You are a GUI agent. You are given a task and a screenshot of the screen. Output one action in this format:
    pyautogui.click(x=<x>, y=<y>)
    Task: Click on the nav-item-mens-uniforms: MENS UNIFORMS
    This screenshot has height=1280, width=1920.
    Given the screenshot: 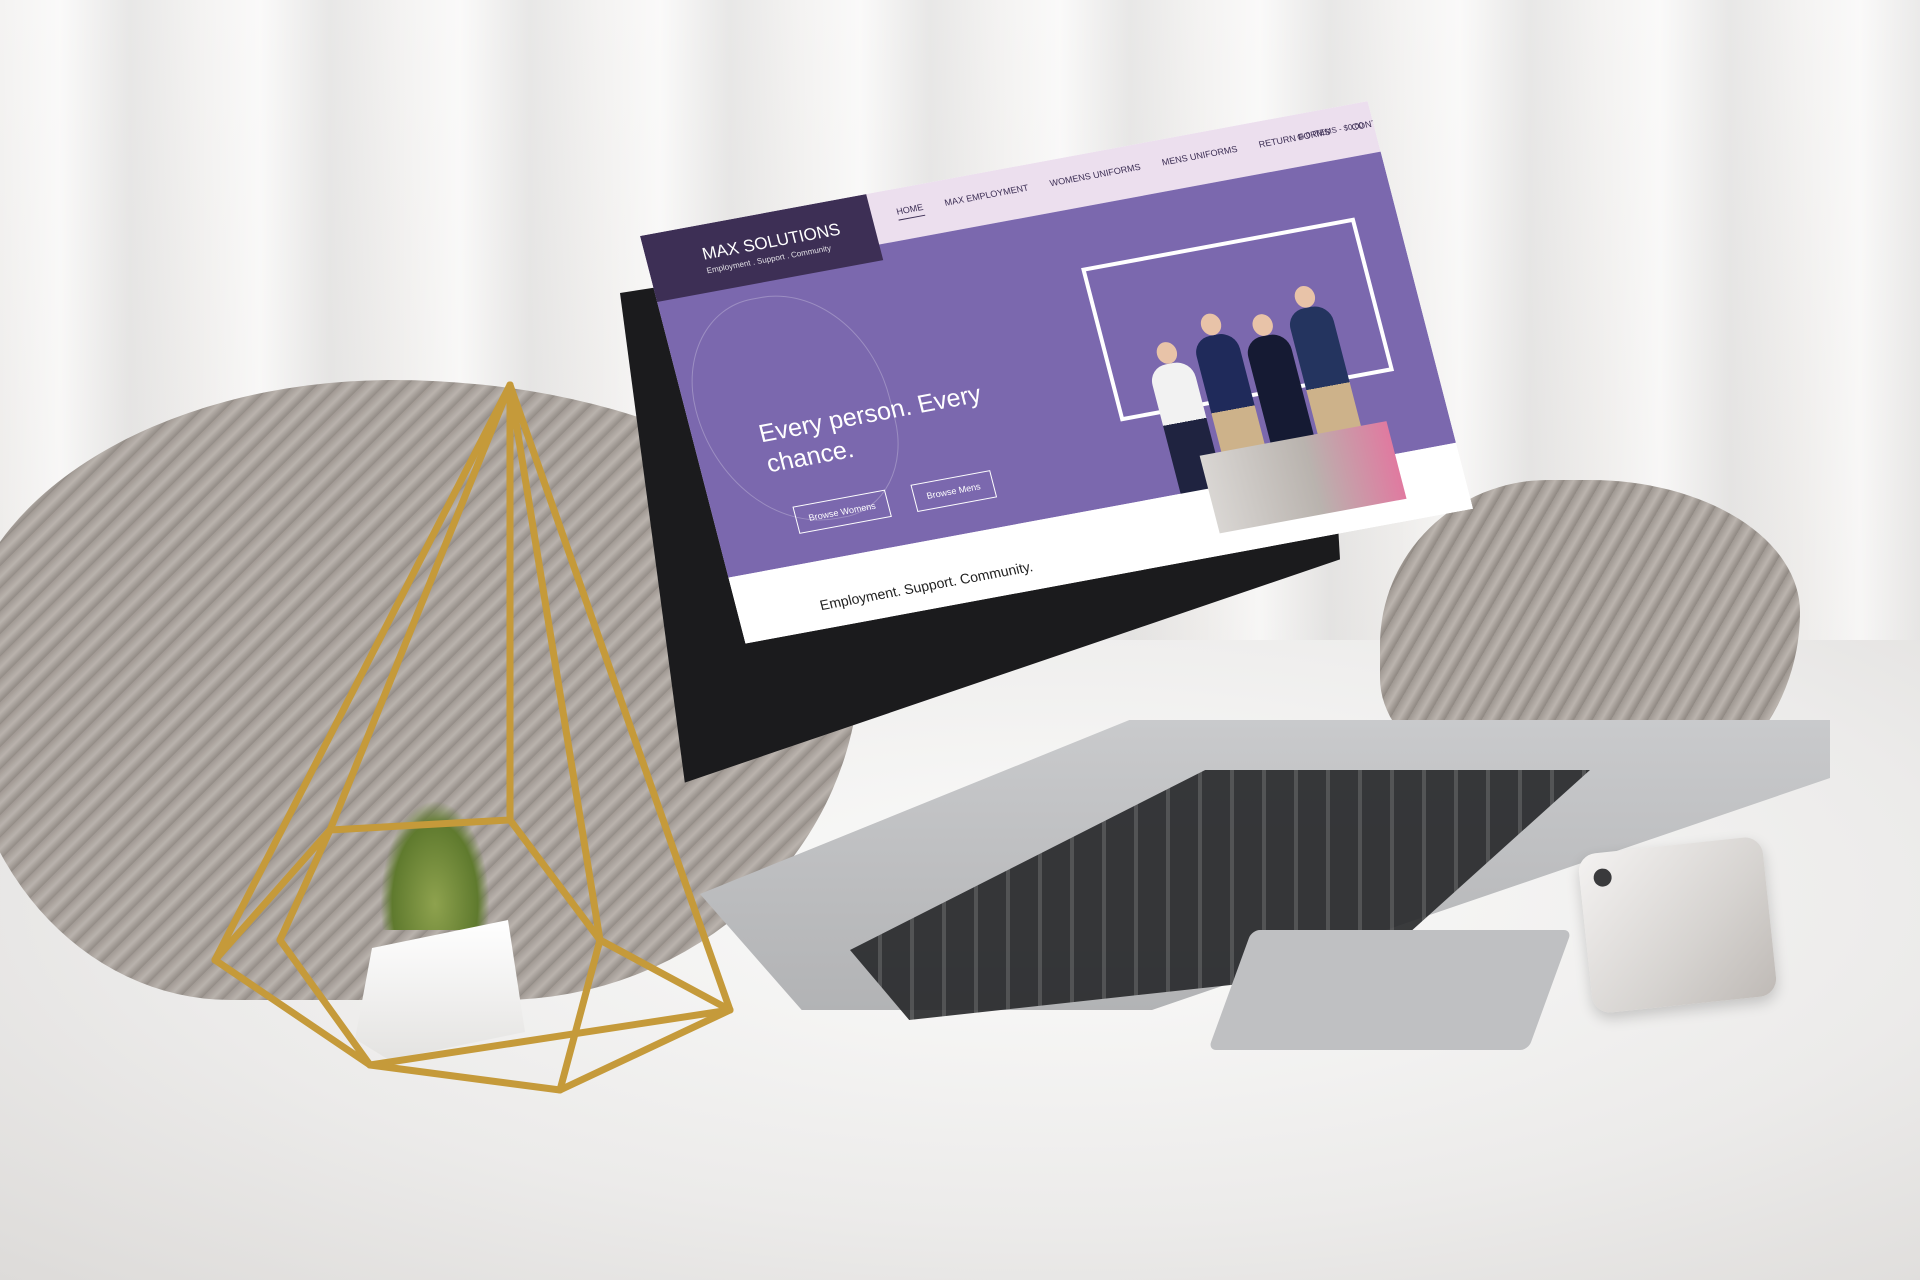 What is the action you would take?
    pyautogui.click(x=1200, y=158)
    